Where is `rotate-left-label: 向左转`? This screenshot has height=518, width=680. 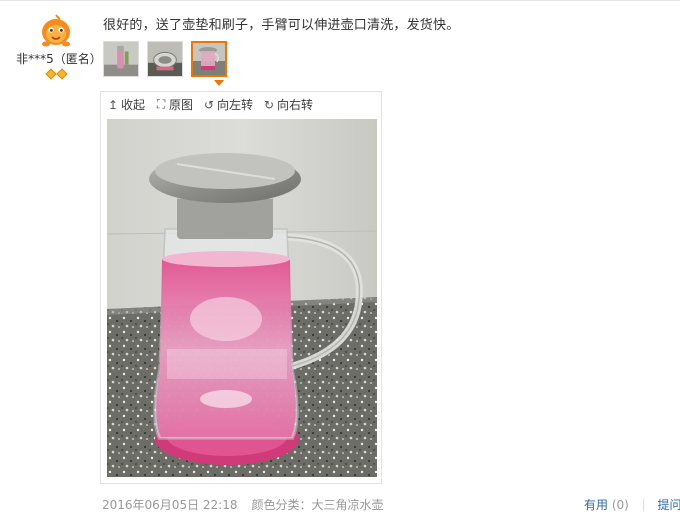
rotate-left-label: 向左转 is located at coordinates (235, 105).